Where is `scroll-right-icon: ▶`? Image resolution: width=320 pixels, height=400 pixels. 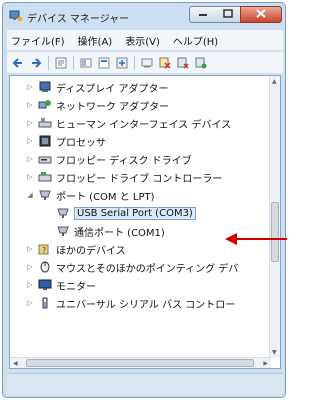 scroll-right-icon: ▶ is located at coordinates (265, 363).